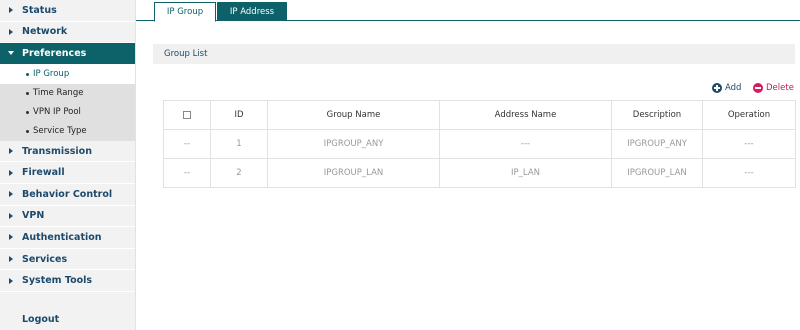 The image size is (800, 330). What do you see at coordinates (474, 54) in the screenshot?
I see `section-header: Group List` at bounding box center [474, 54].